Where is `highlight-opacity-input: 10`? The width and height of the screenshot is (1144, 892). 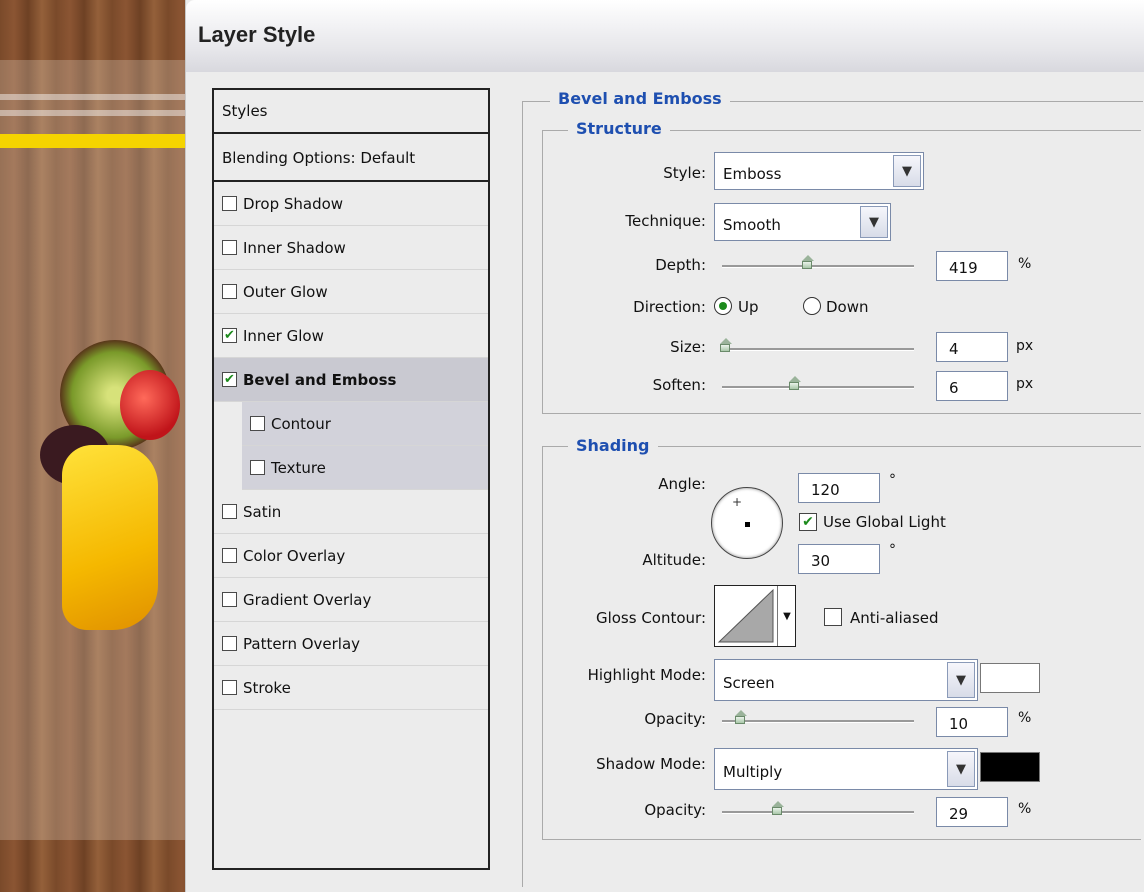 highlight-opacity-input: 10 is located at coordinates (972, 722).